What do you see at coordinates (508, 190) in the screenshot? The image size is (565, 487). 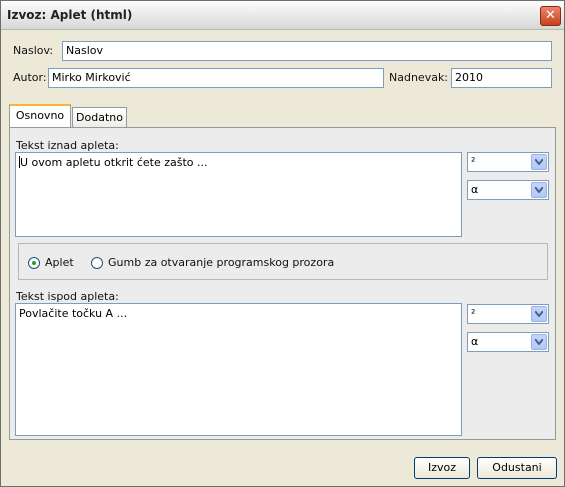 I see `symbol-combo-above: α` at bounding box center [508, 190].